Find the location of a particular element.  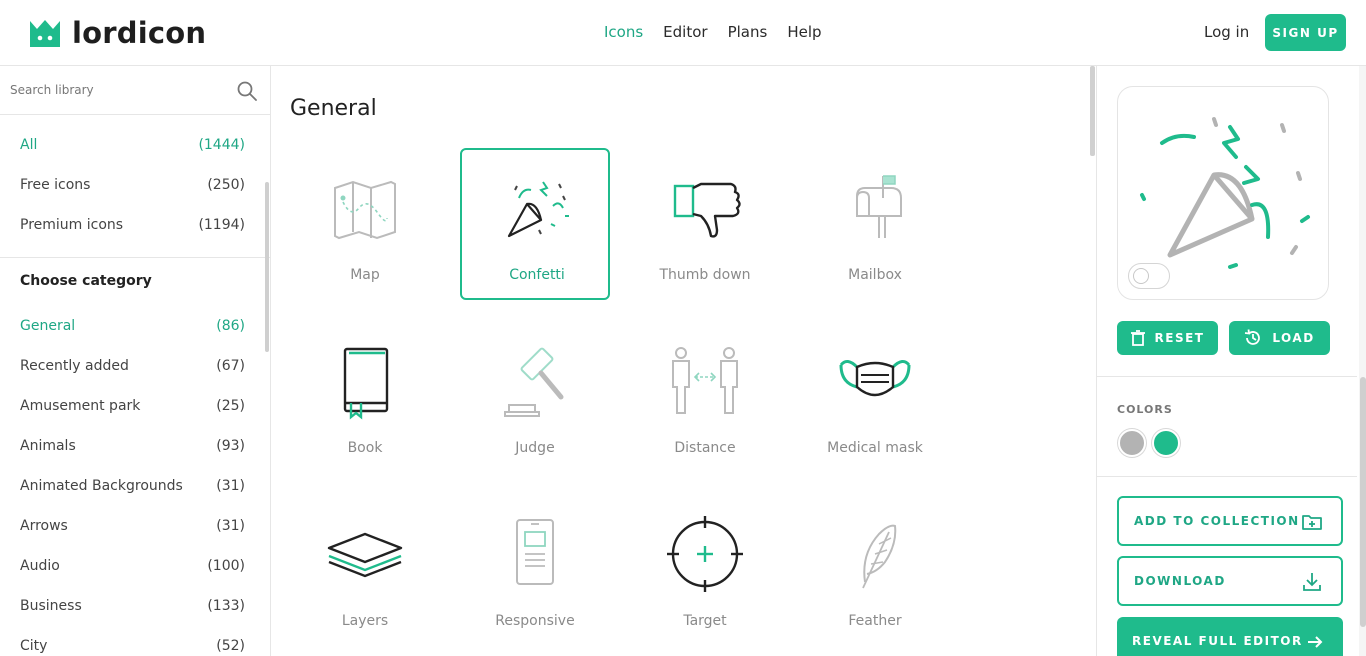

icon-card-map: Map is located at coordinates (365, 224).